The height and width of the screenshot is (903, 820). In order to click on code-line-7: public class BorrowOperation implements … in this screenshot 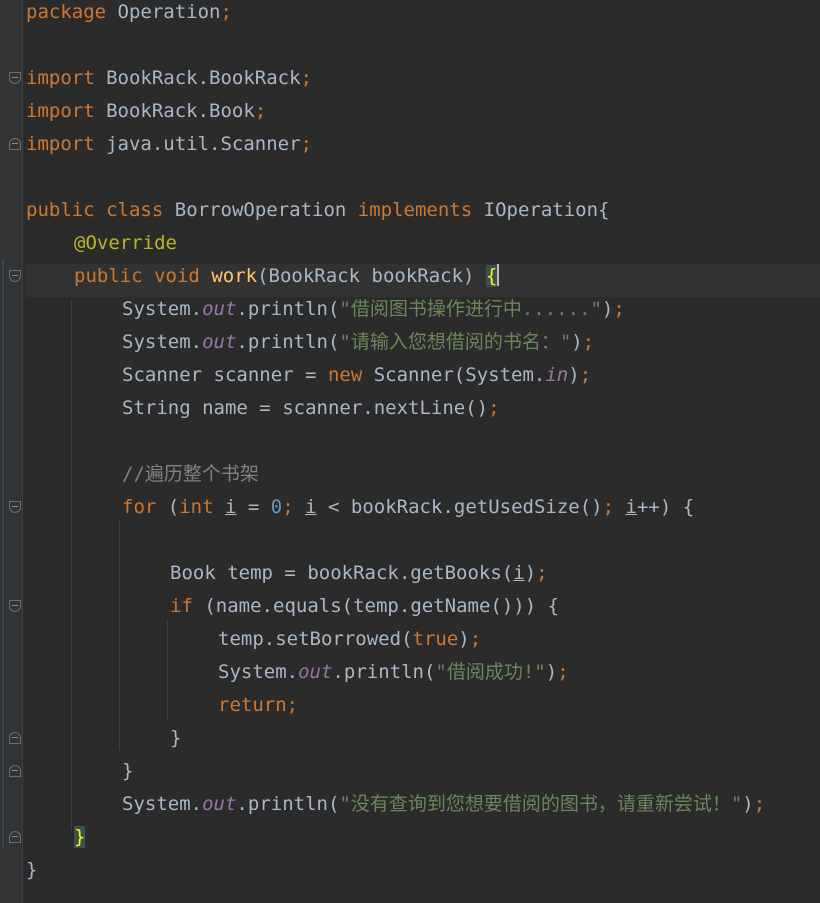, I will do `click(423, 214)`.